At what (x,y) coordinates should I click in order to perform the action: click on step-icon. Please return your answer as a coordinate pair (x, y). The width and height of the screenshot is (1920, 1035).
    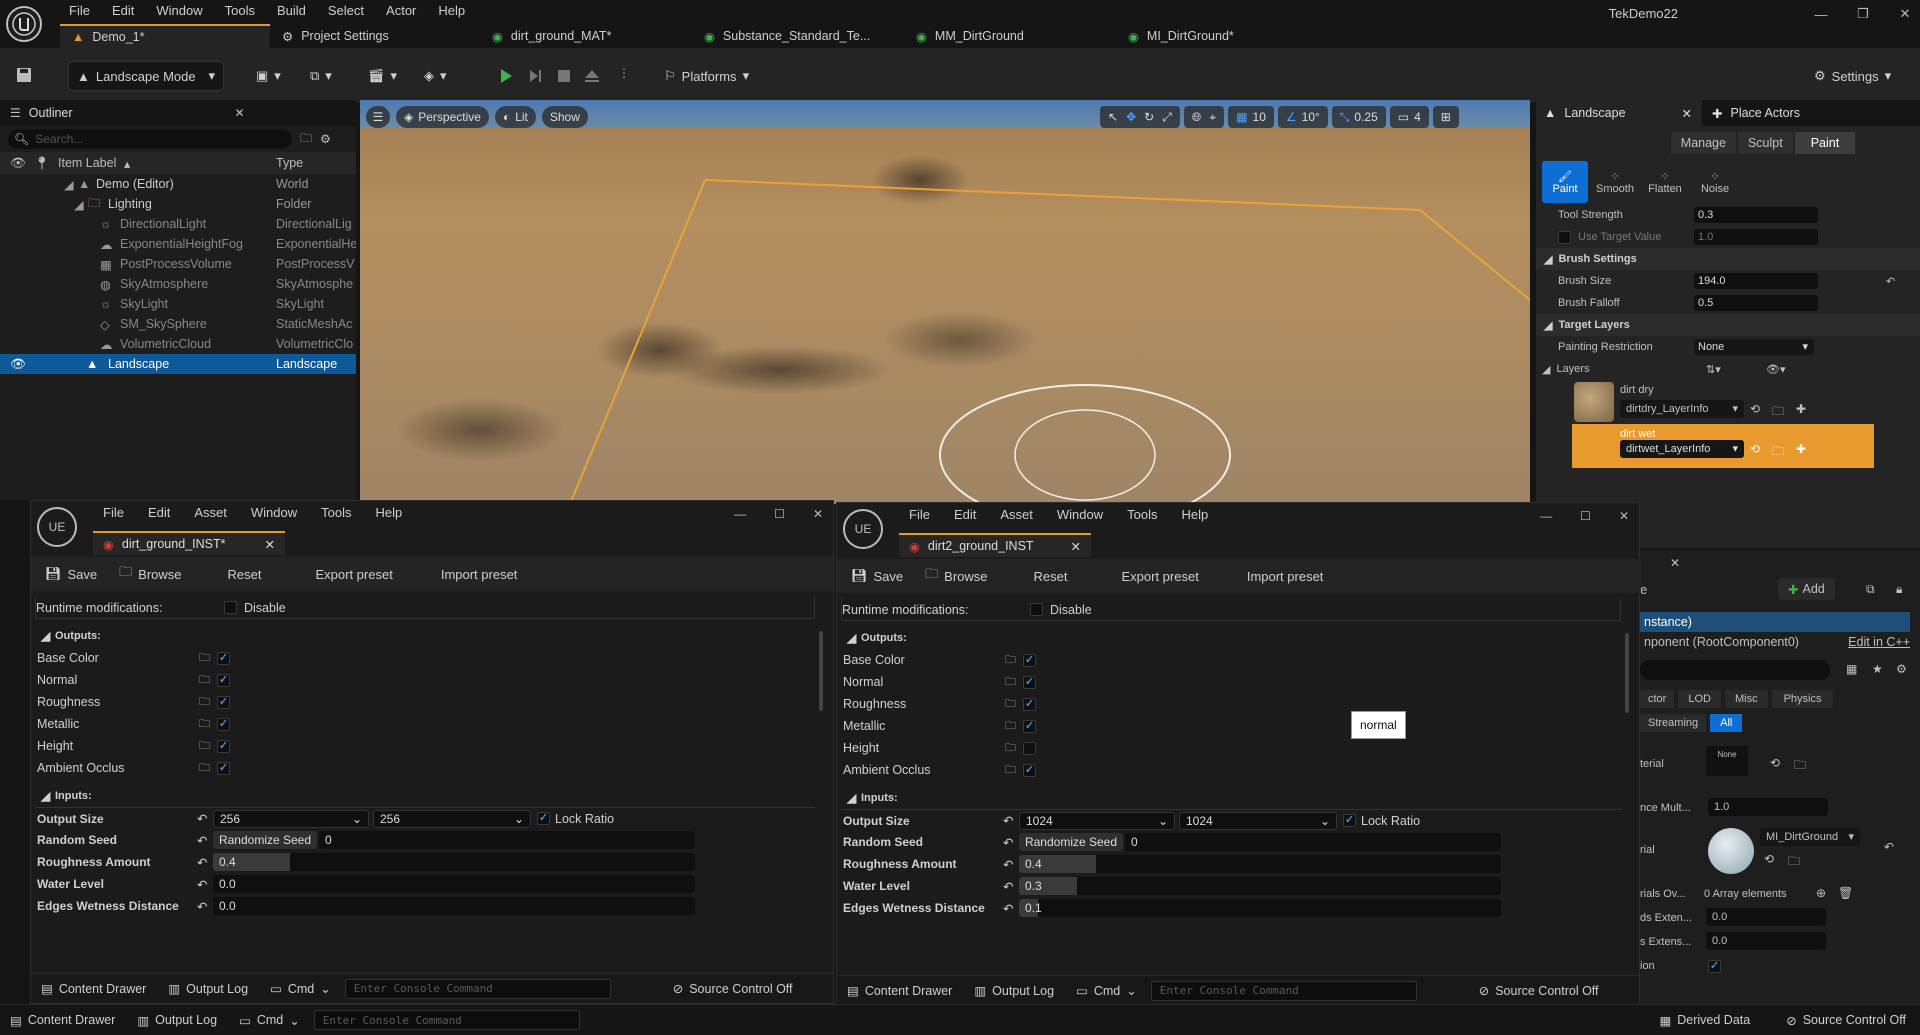
    Looking at the image, I should click on (536, 76).